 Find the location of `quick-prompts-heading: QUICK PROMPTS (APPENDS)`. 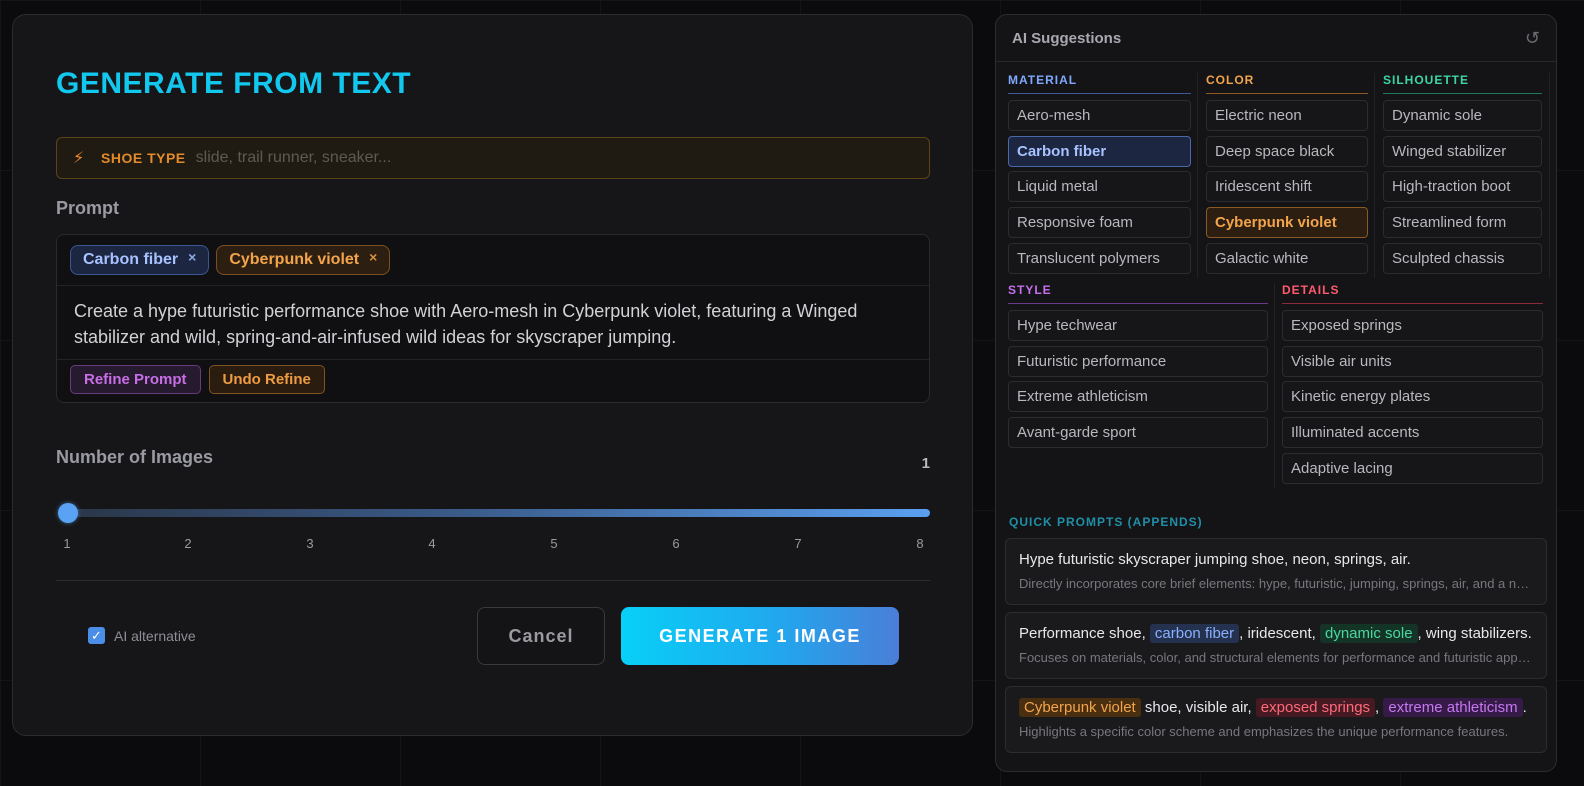

quick-prompts-heading: QUICK PROMPTS (APPENDS) is located at coordinates (1106, 522).